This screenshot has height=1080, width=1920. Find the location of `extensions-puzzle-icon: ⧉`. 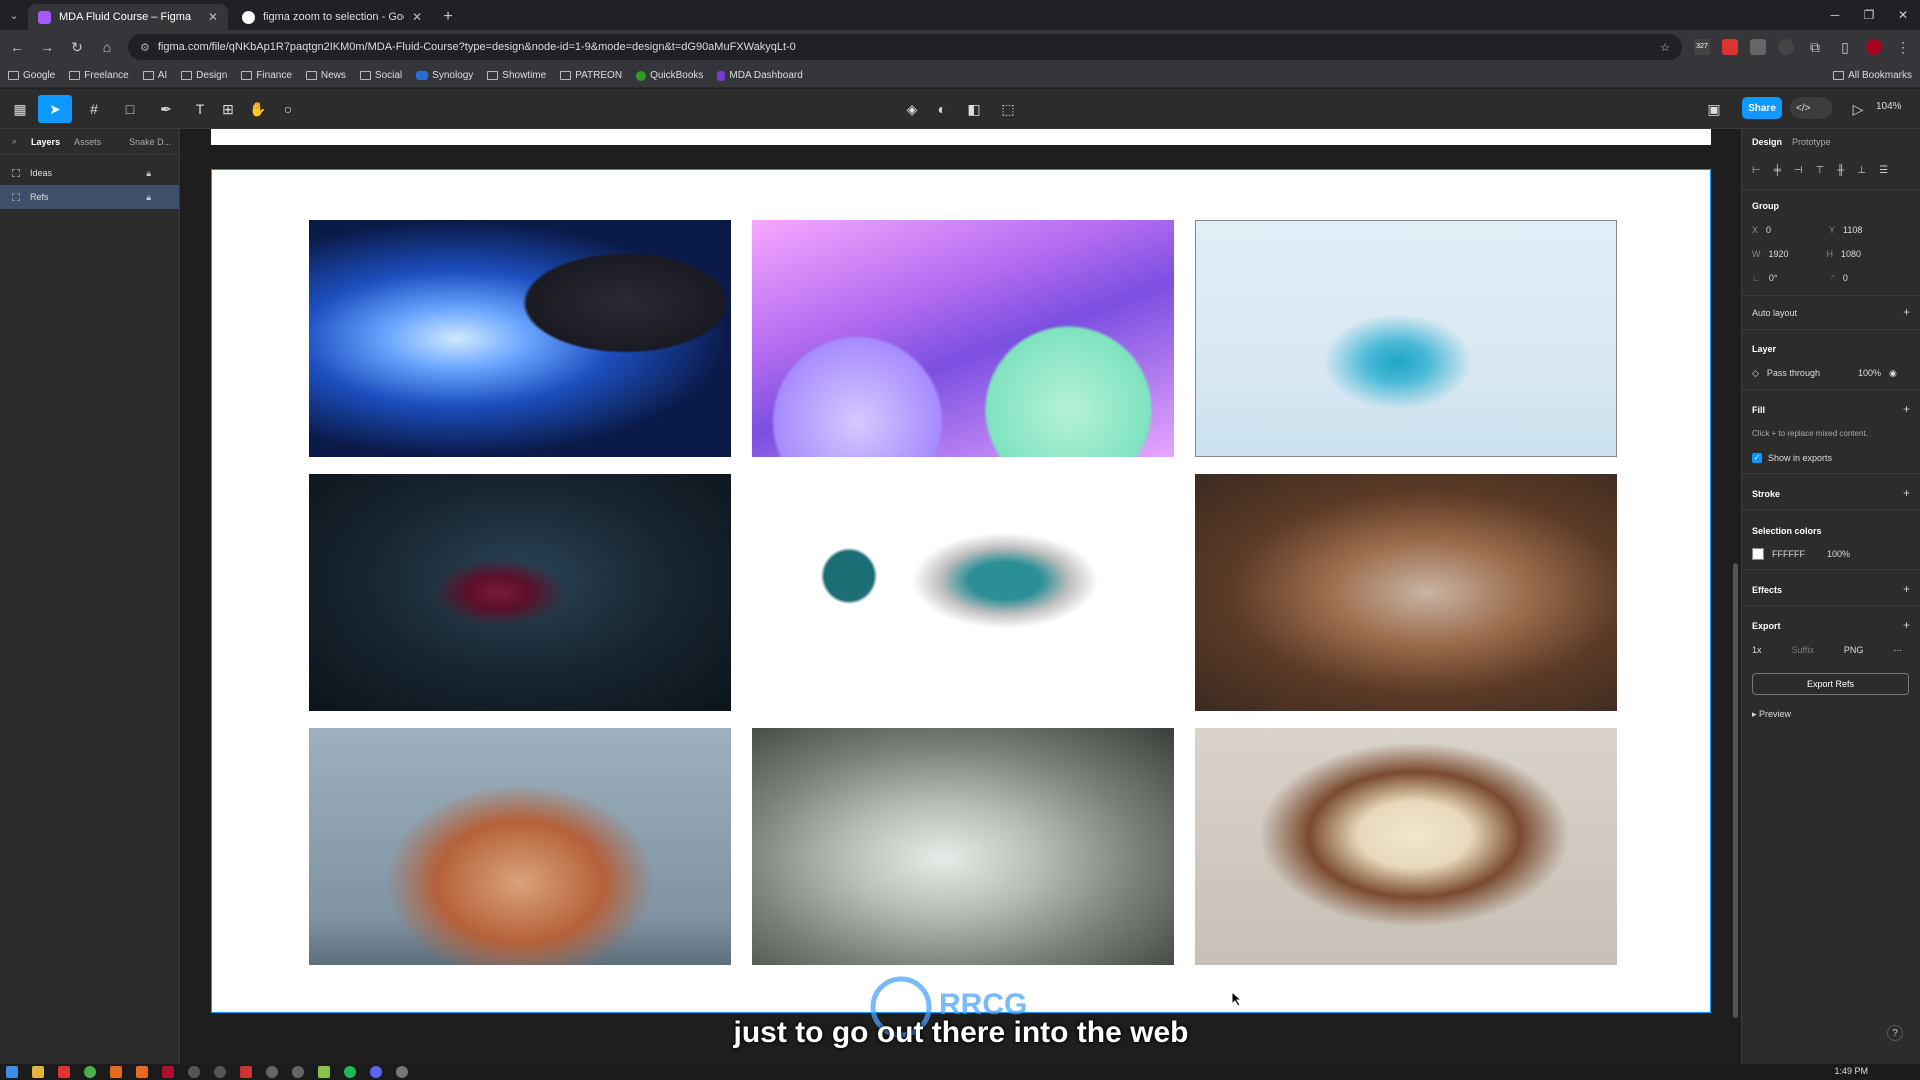

extensions-puzzle-icon: ⧉ is located at coordinates (1815, 47).